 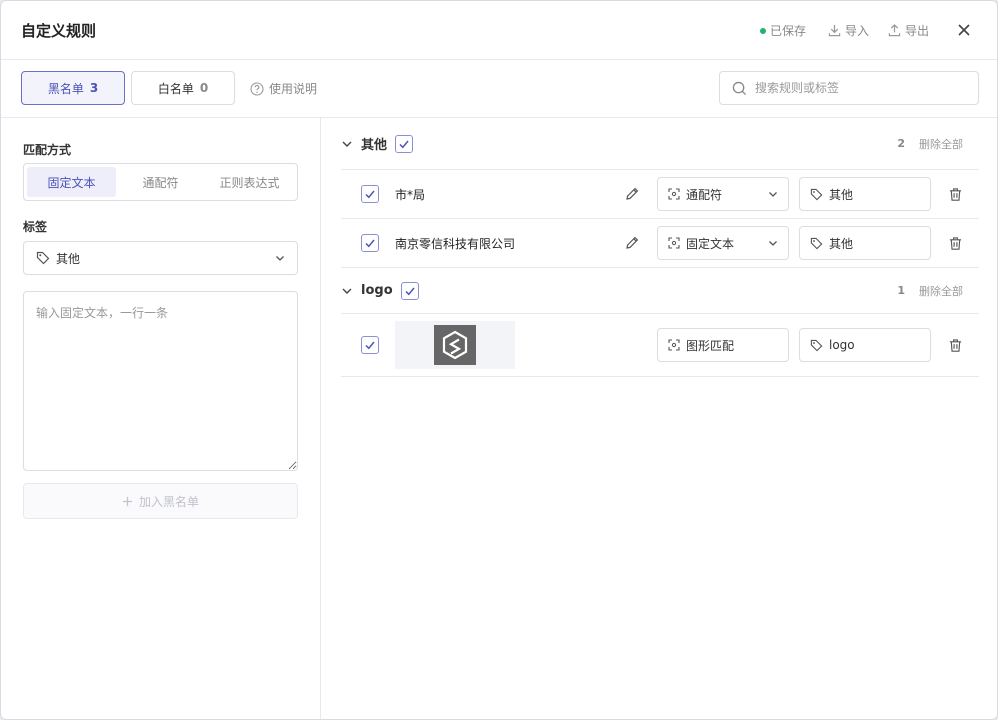 I want to click on group-name: logo, so click(x=377, y=290).